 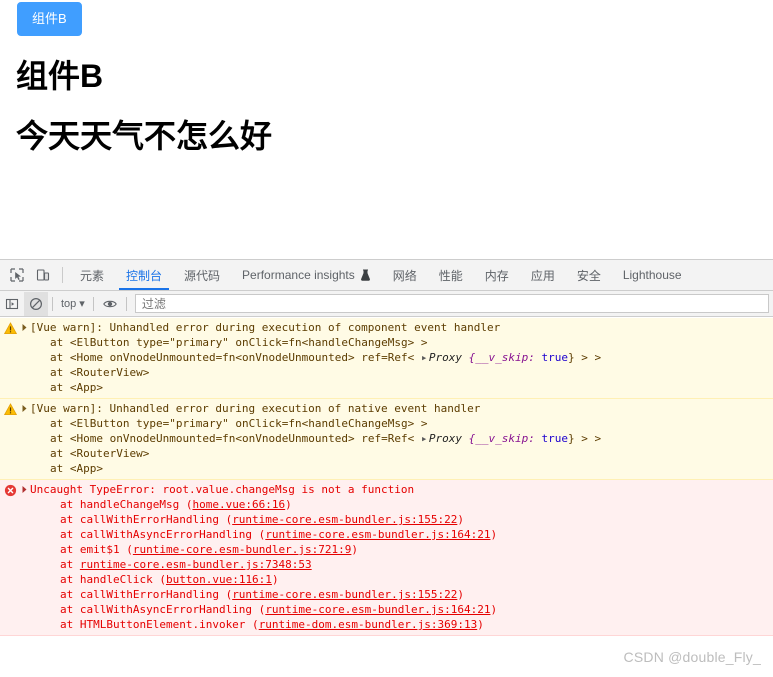 I want to click on frame-function: at HTMLButtonElement.invoker (, so click(x=159, y=624).